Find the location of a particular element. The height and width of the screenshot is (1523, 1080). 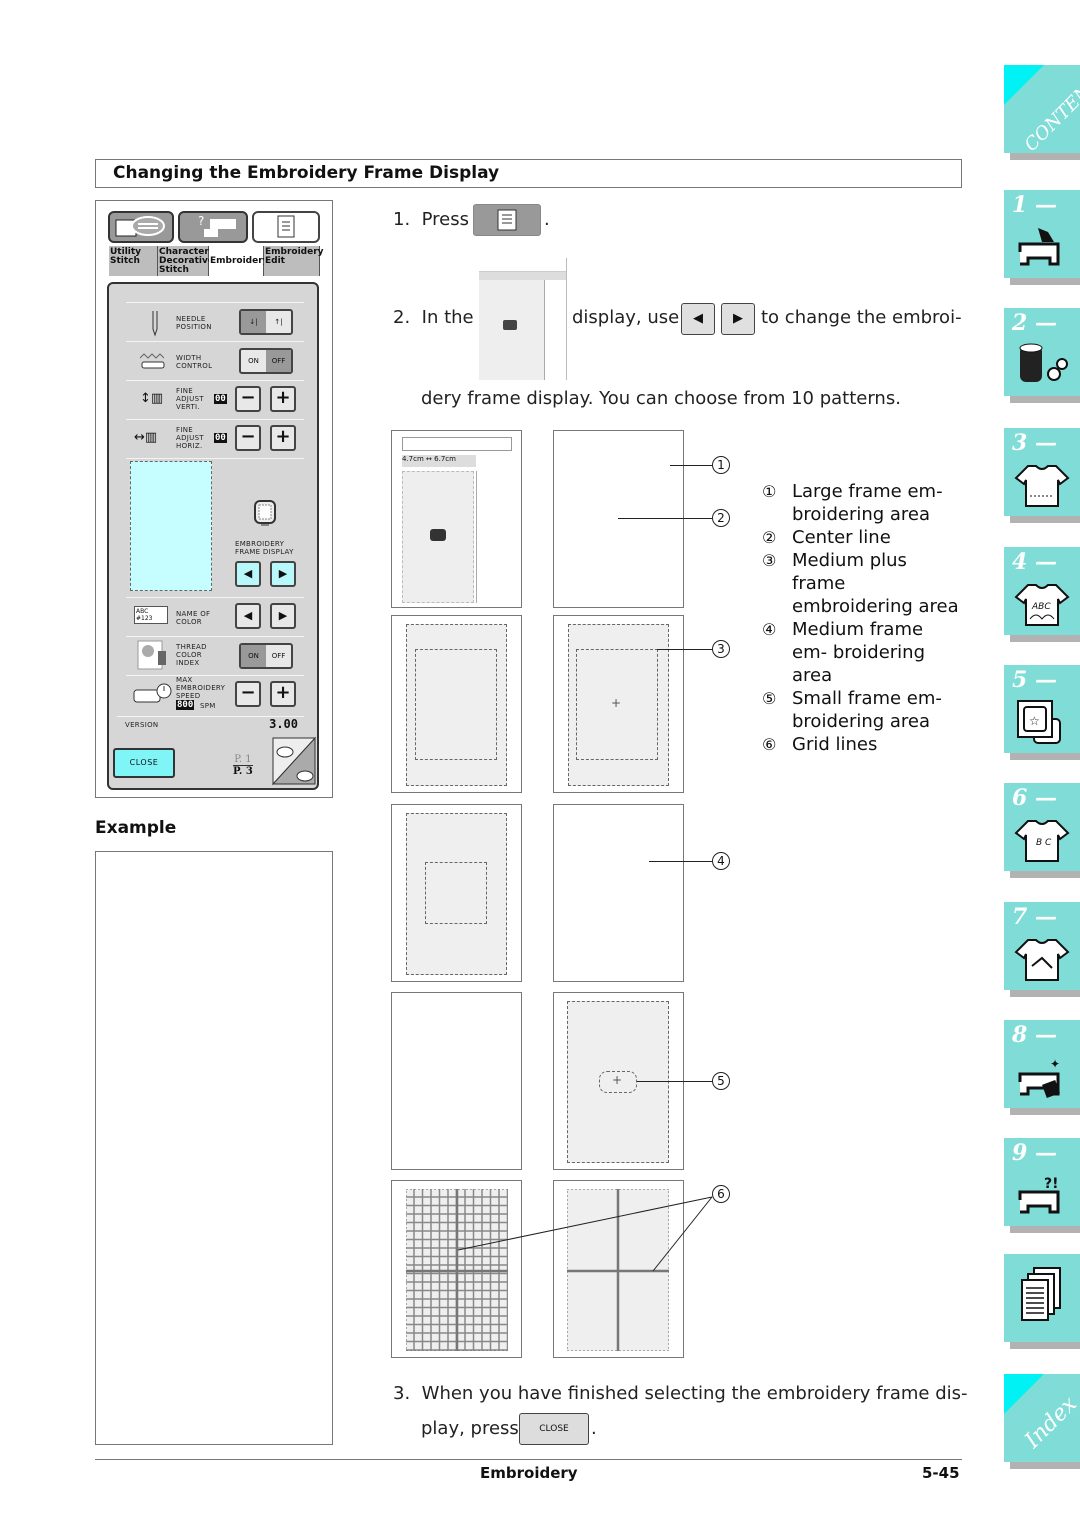

page-turn-hands-icon is located at coordinates (294, 761).